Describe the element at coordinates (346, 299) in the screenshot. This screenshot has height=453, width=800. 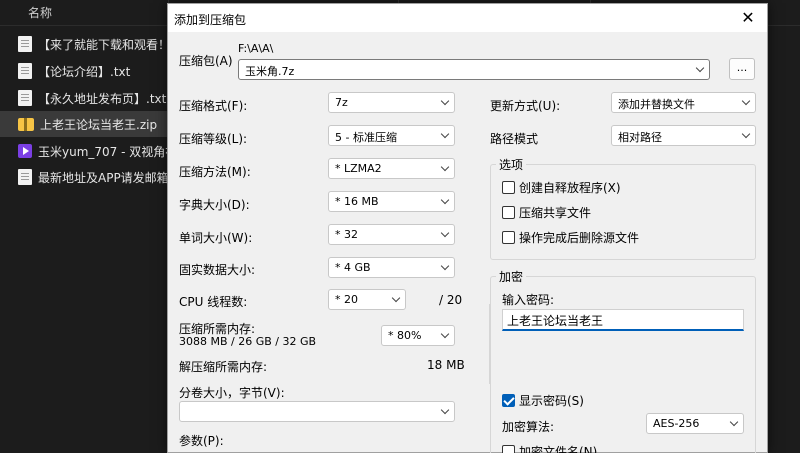
I see `cpu-threads-value: * 20` at that location.